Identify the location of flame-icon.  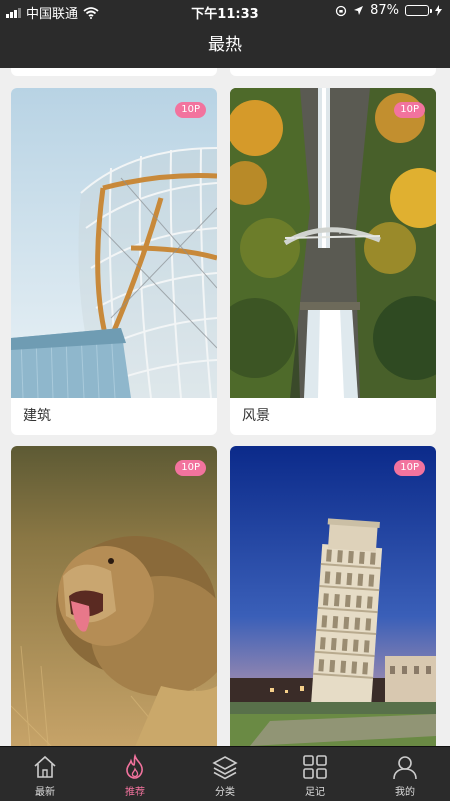
(134, 766).